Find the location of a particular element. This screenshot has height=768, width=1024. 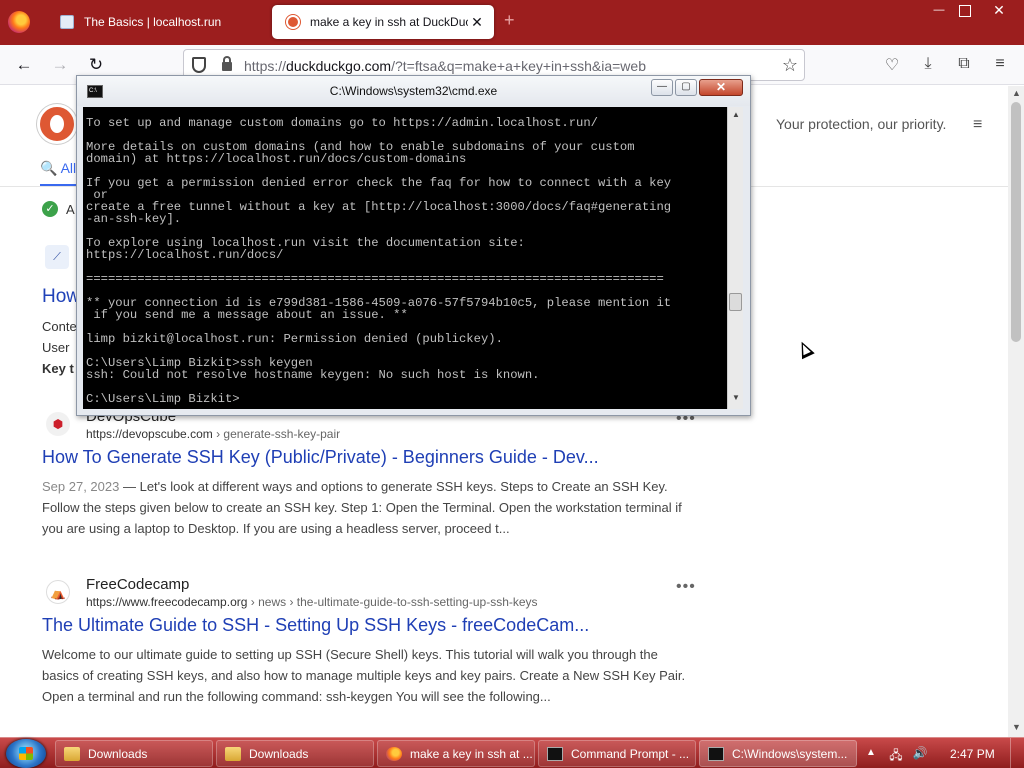

snippet-line: Conte is located at coordinates (59, 326).